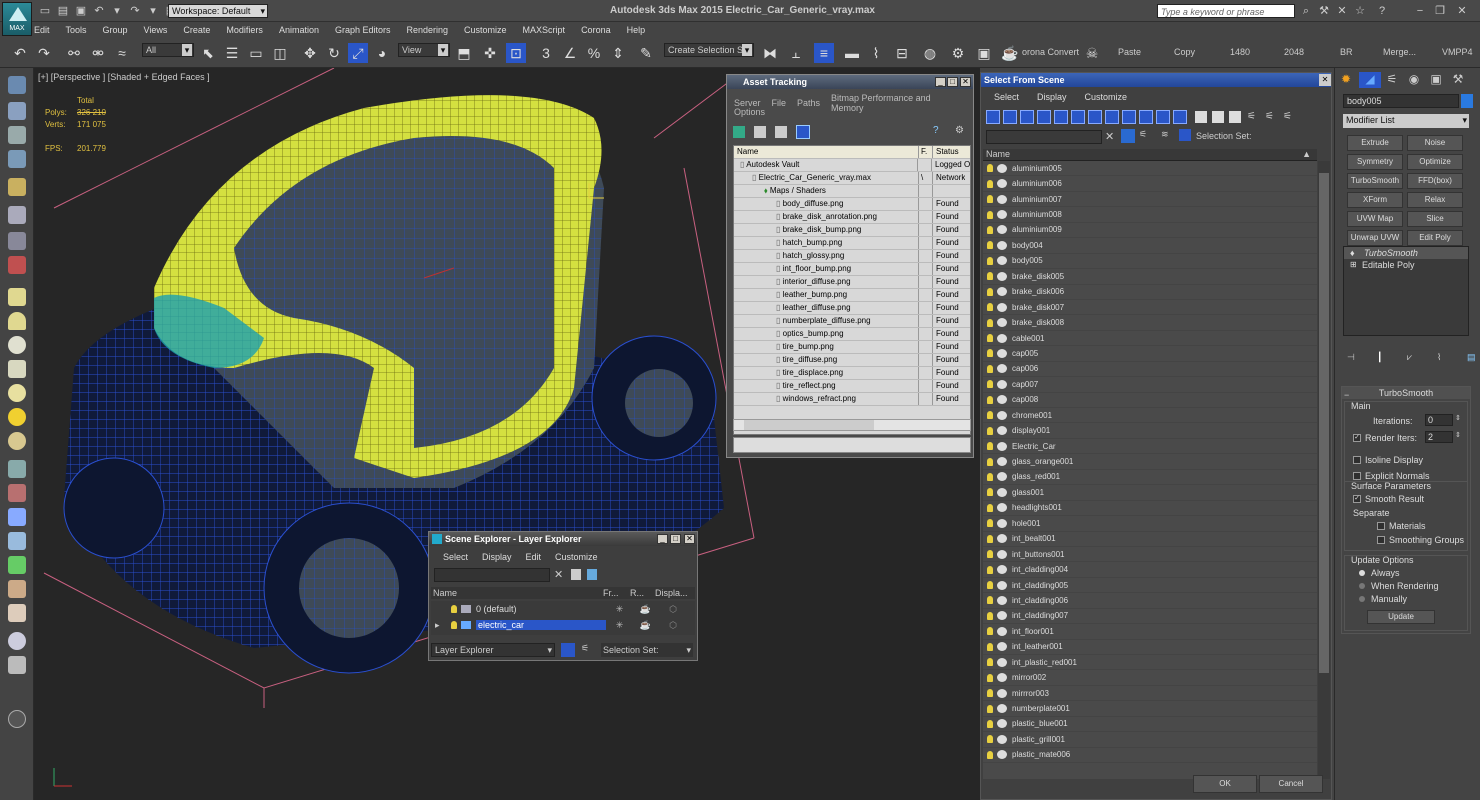  Describe the element at coordinates (1150, 740) in the screenshot. I see `scene-object-item: plastic_grill001` at that location.